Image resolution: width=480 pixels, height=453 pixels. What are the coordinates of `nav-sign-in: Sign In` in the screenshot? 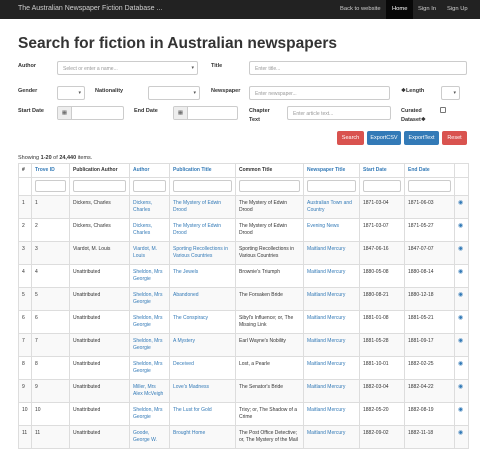 It's located at (427, 9).